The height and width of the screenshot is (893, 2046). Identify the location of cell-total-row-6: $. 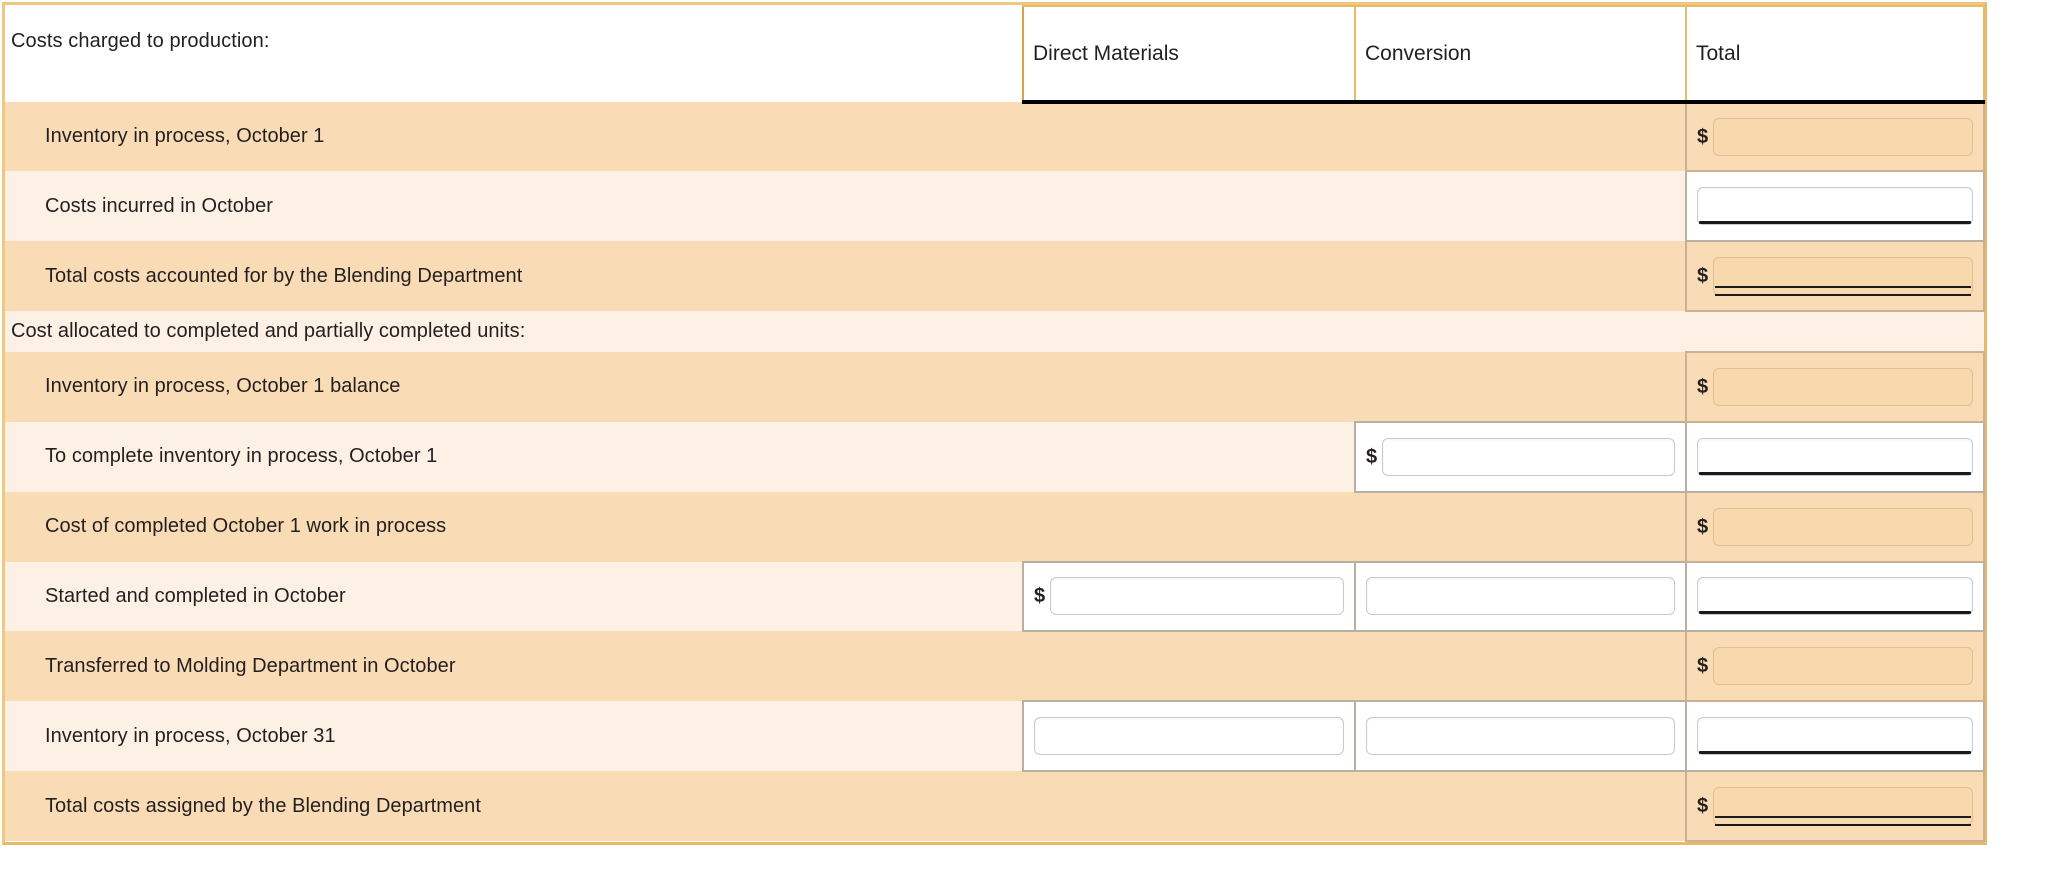
(1835, 596).